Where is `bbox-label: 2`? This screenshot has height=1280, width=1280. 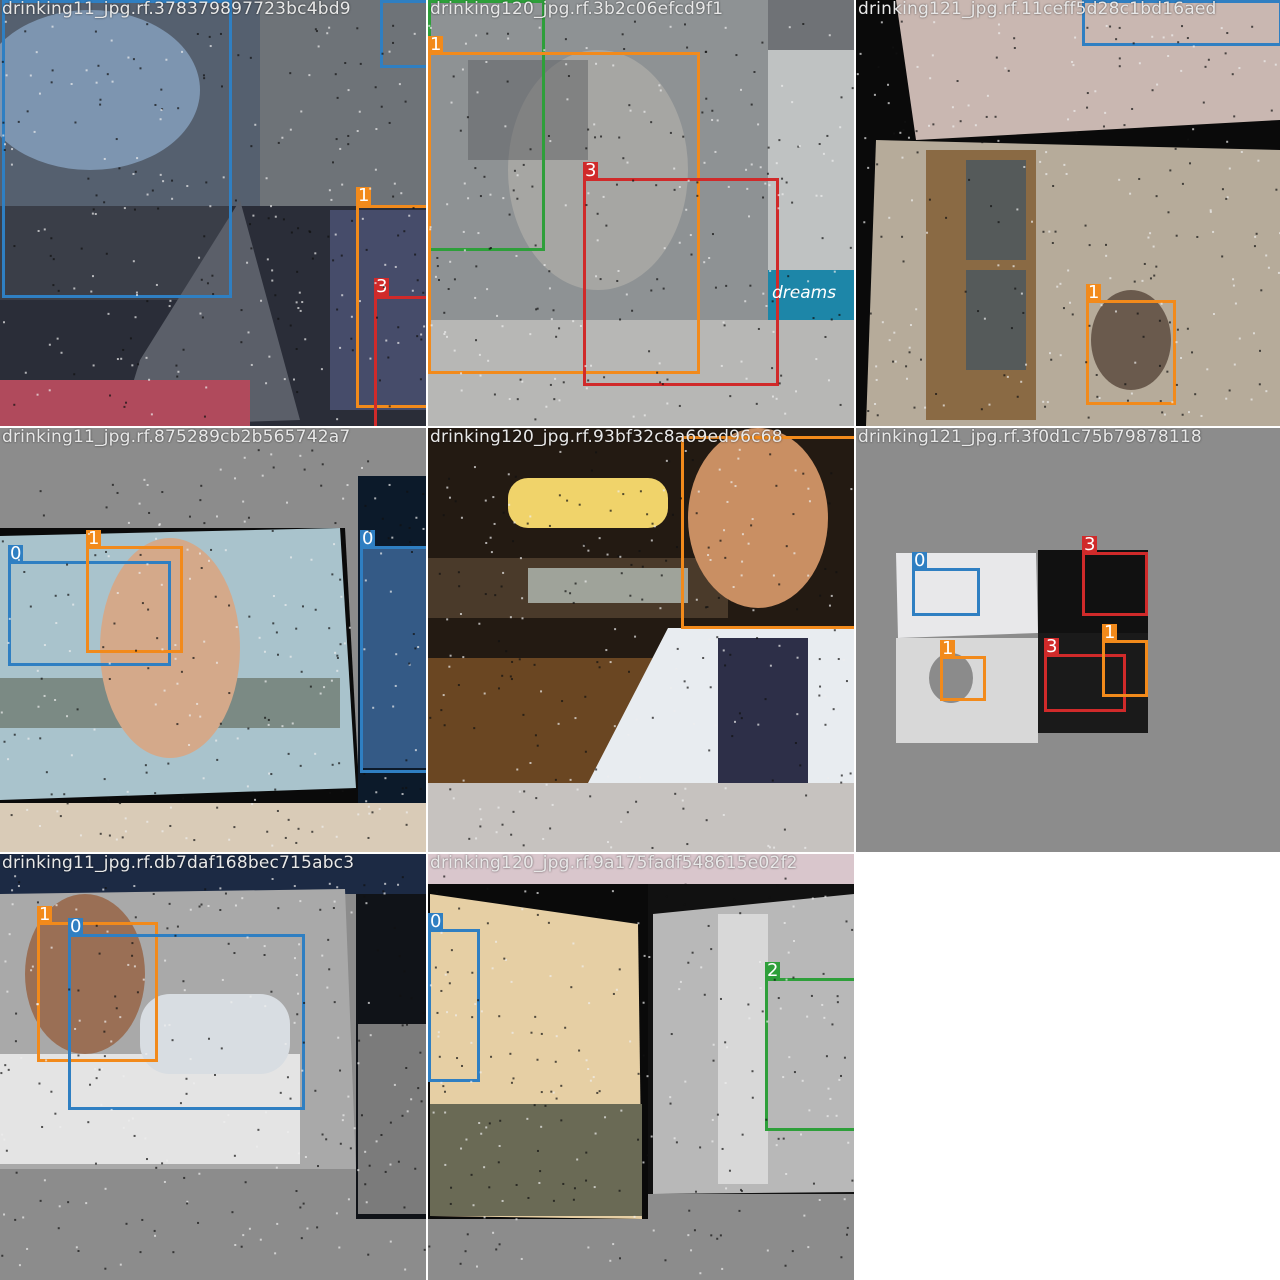
bbox-label: 2 is located at coordinates (773, 970).